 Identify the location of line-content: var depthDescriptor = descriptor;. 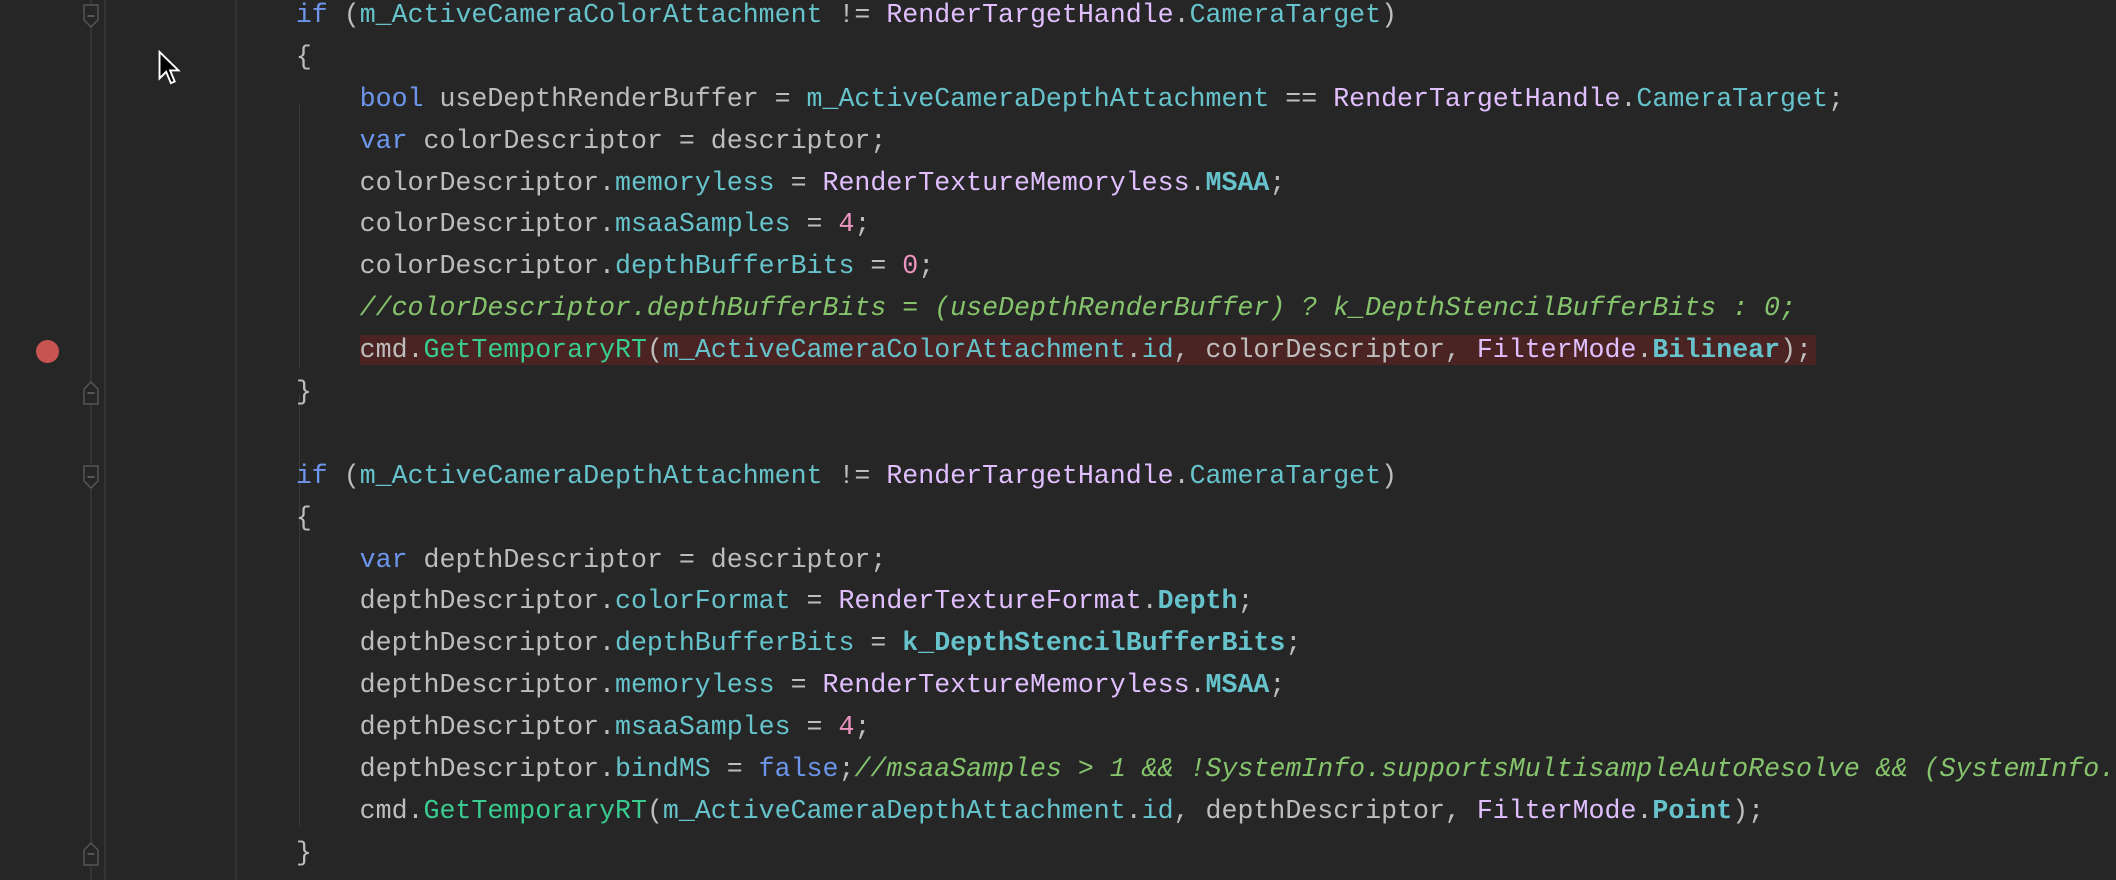
(623, 560).